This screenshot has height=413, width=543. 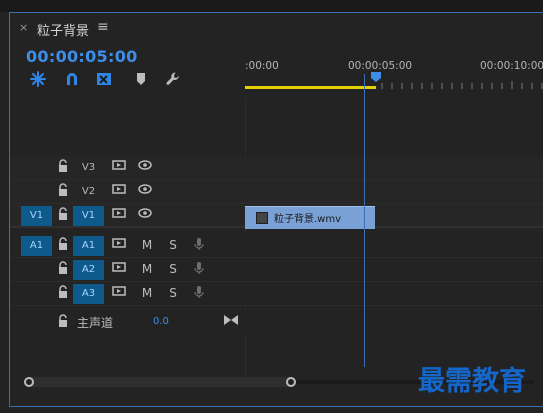 I want to click on scroll-thumb, so click(x=159, y=382).